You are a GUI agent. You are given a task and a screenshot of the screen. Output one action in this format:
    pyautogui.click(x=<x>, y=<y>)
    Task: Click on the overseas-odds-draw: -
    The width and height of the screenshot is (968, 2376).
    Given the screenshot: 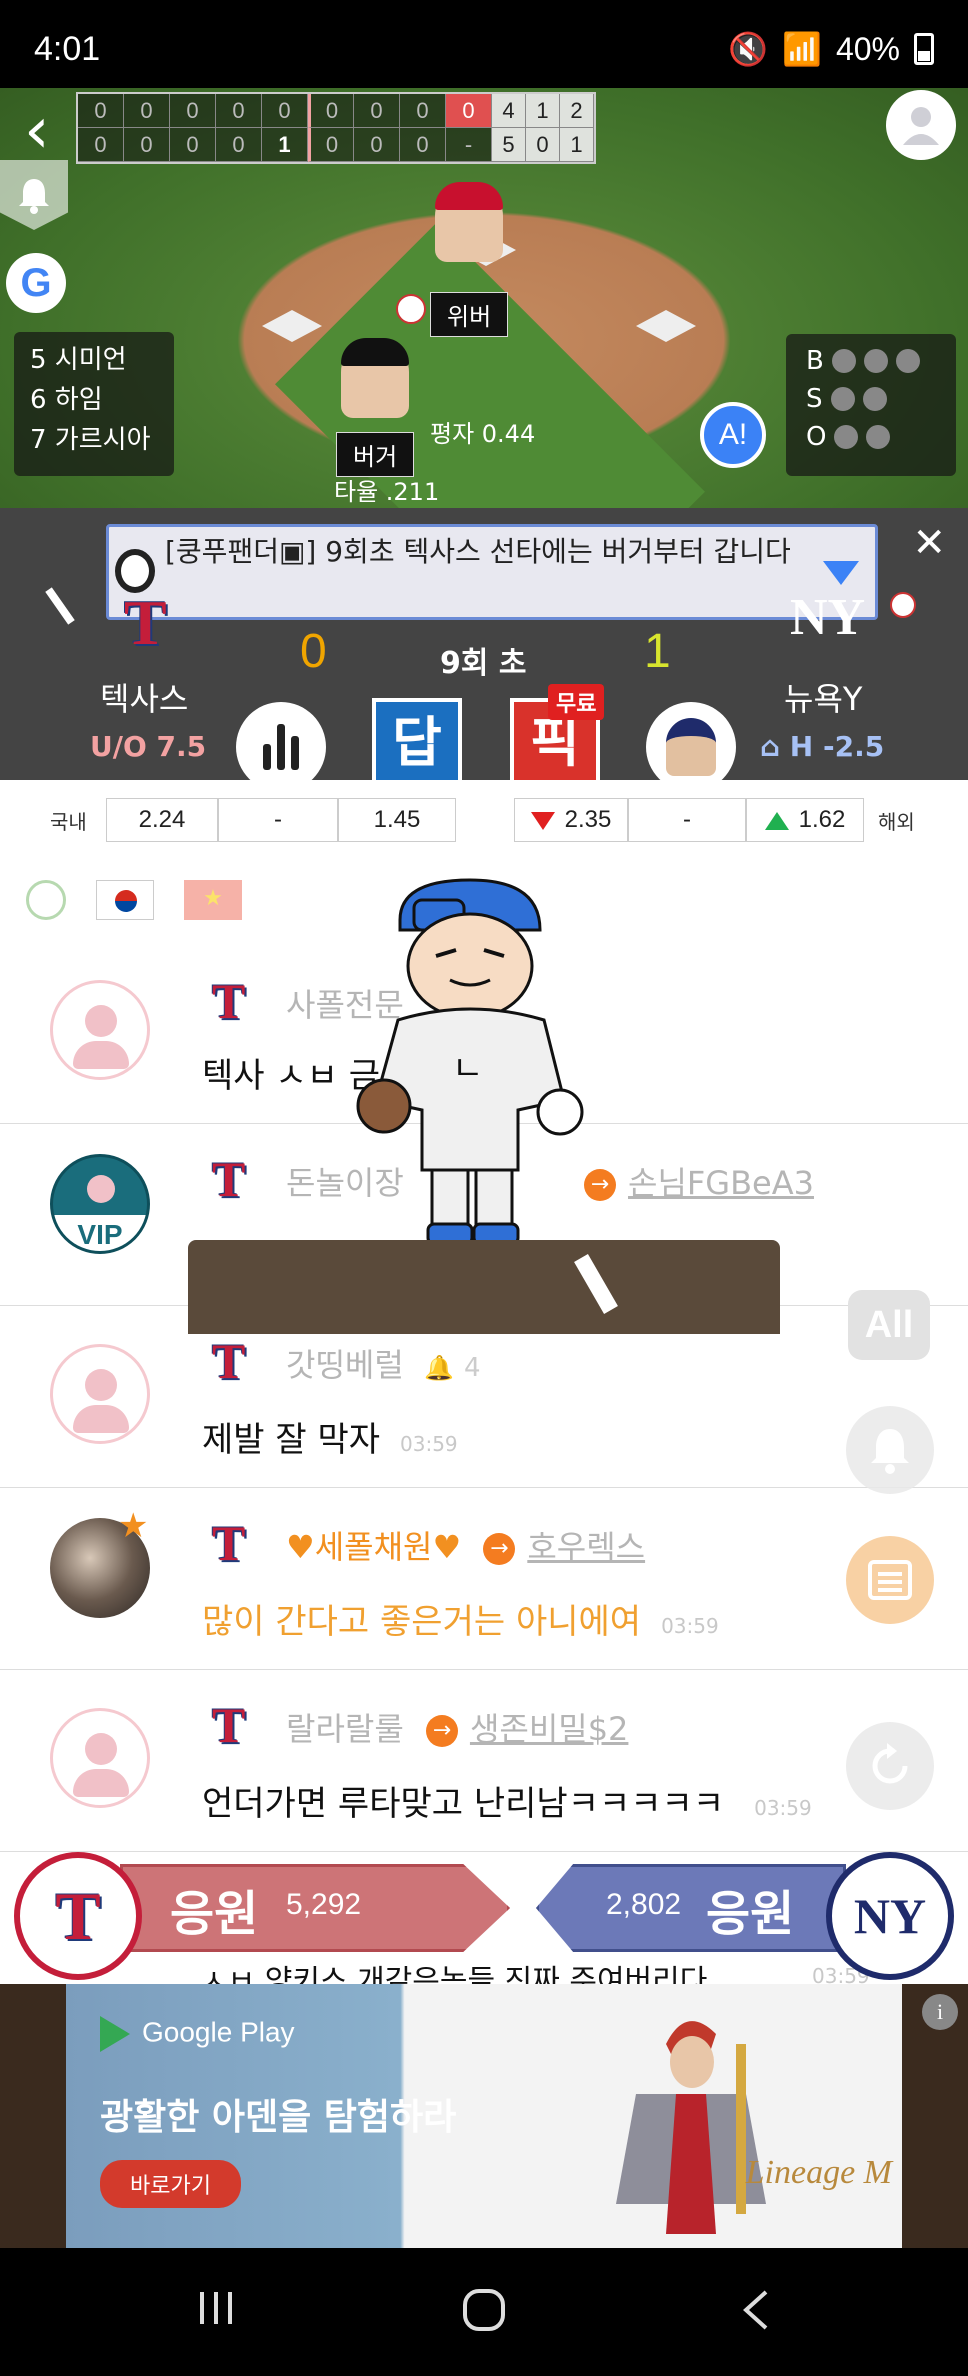 What is the action you would take?
    pyautogui.click(x=687, y=820)
    